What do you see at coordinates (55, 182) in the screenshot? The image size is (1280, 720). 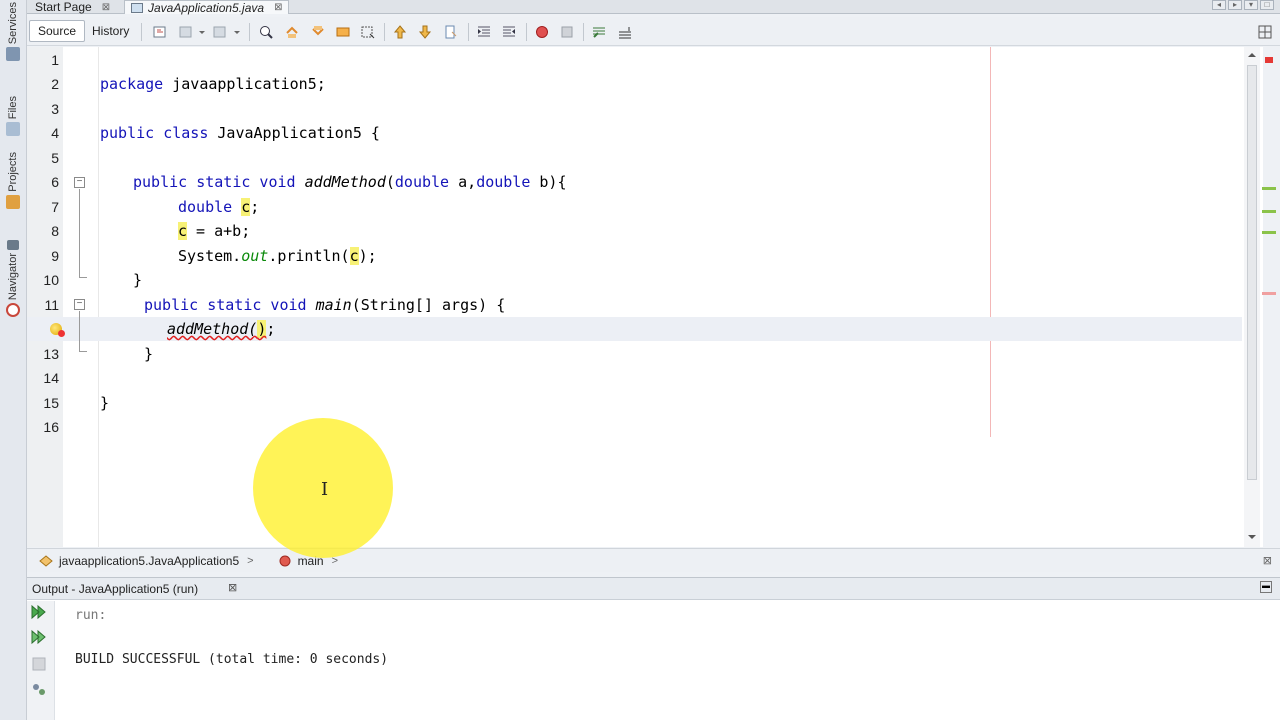 I see `line-number: 6` at bounding box center [55, 182].